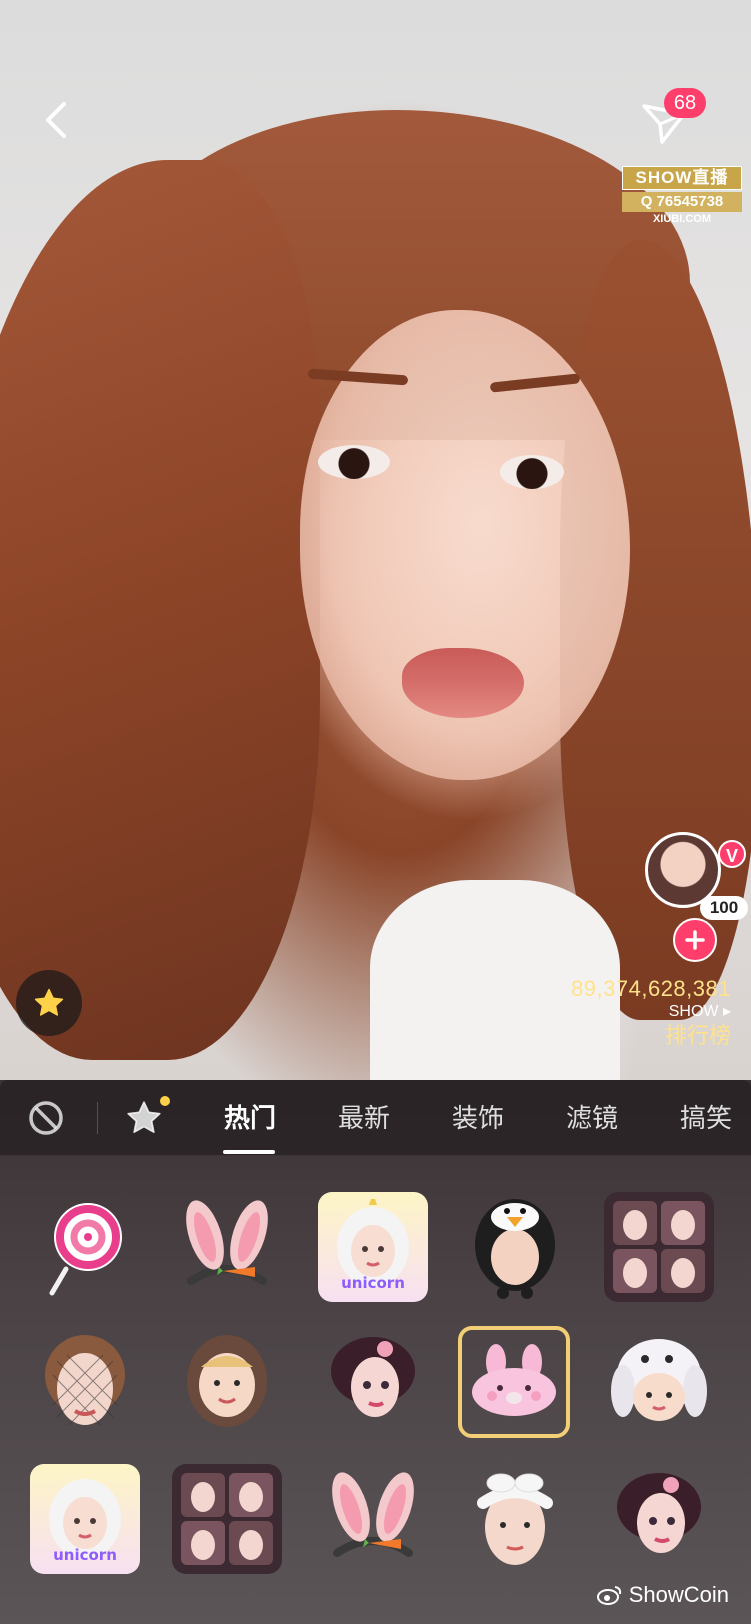 Image resolution: width=751 pixels, height=1624 pixels. Describe the element at coordinates (165, 1101) in the screenshot. I see `new-dot` at that location.